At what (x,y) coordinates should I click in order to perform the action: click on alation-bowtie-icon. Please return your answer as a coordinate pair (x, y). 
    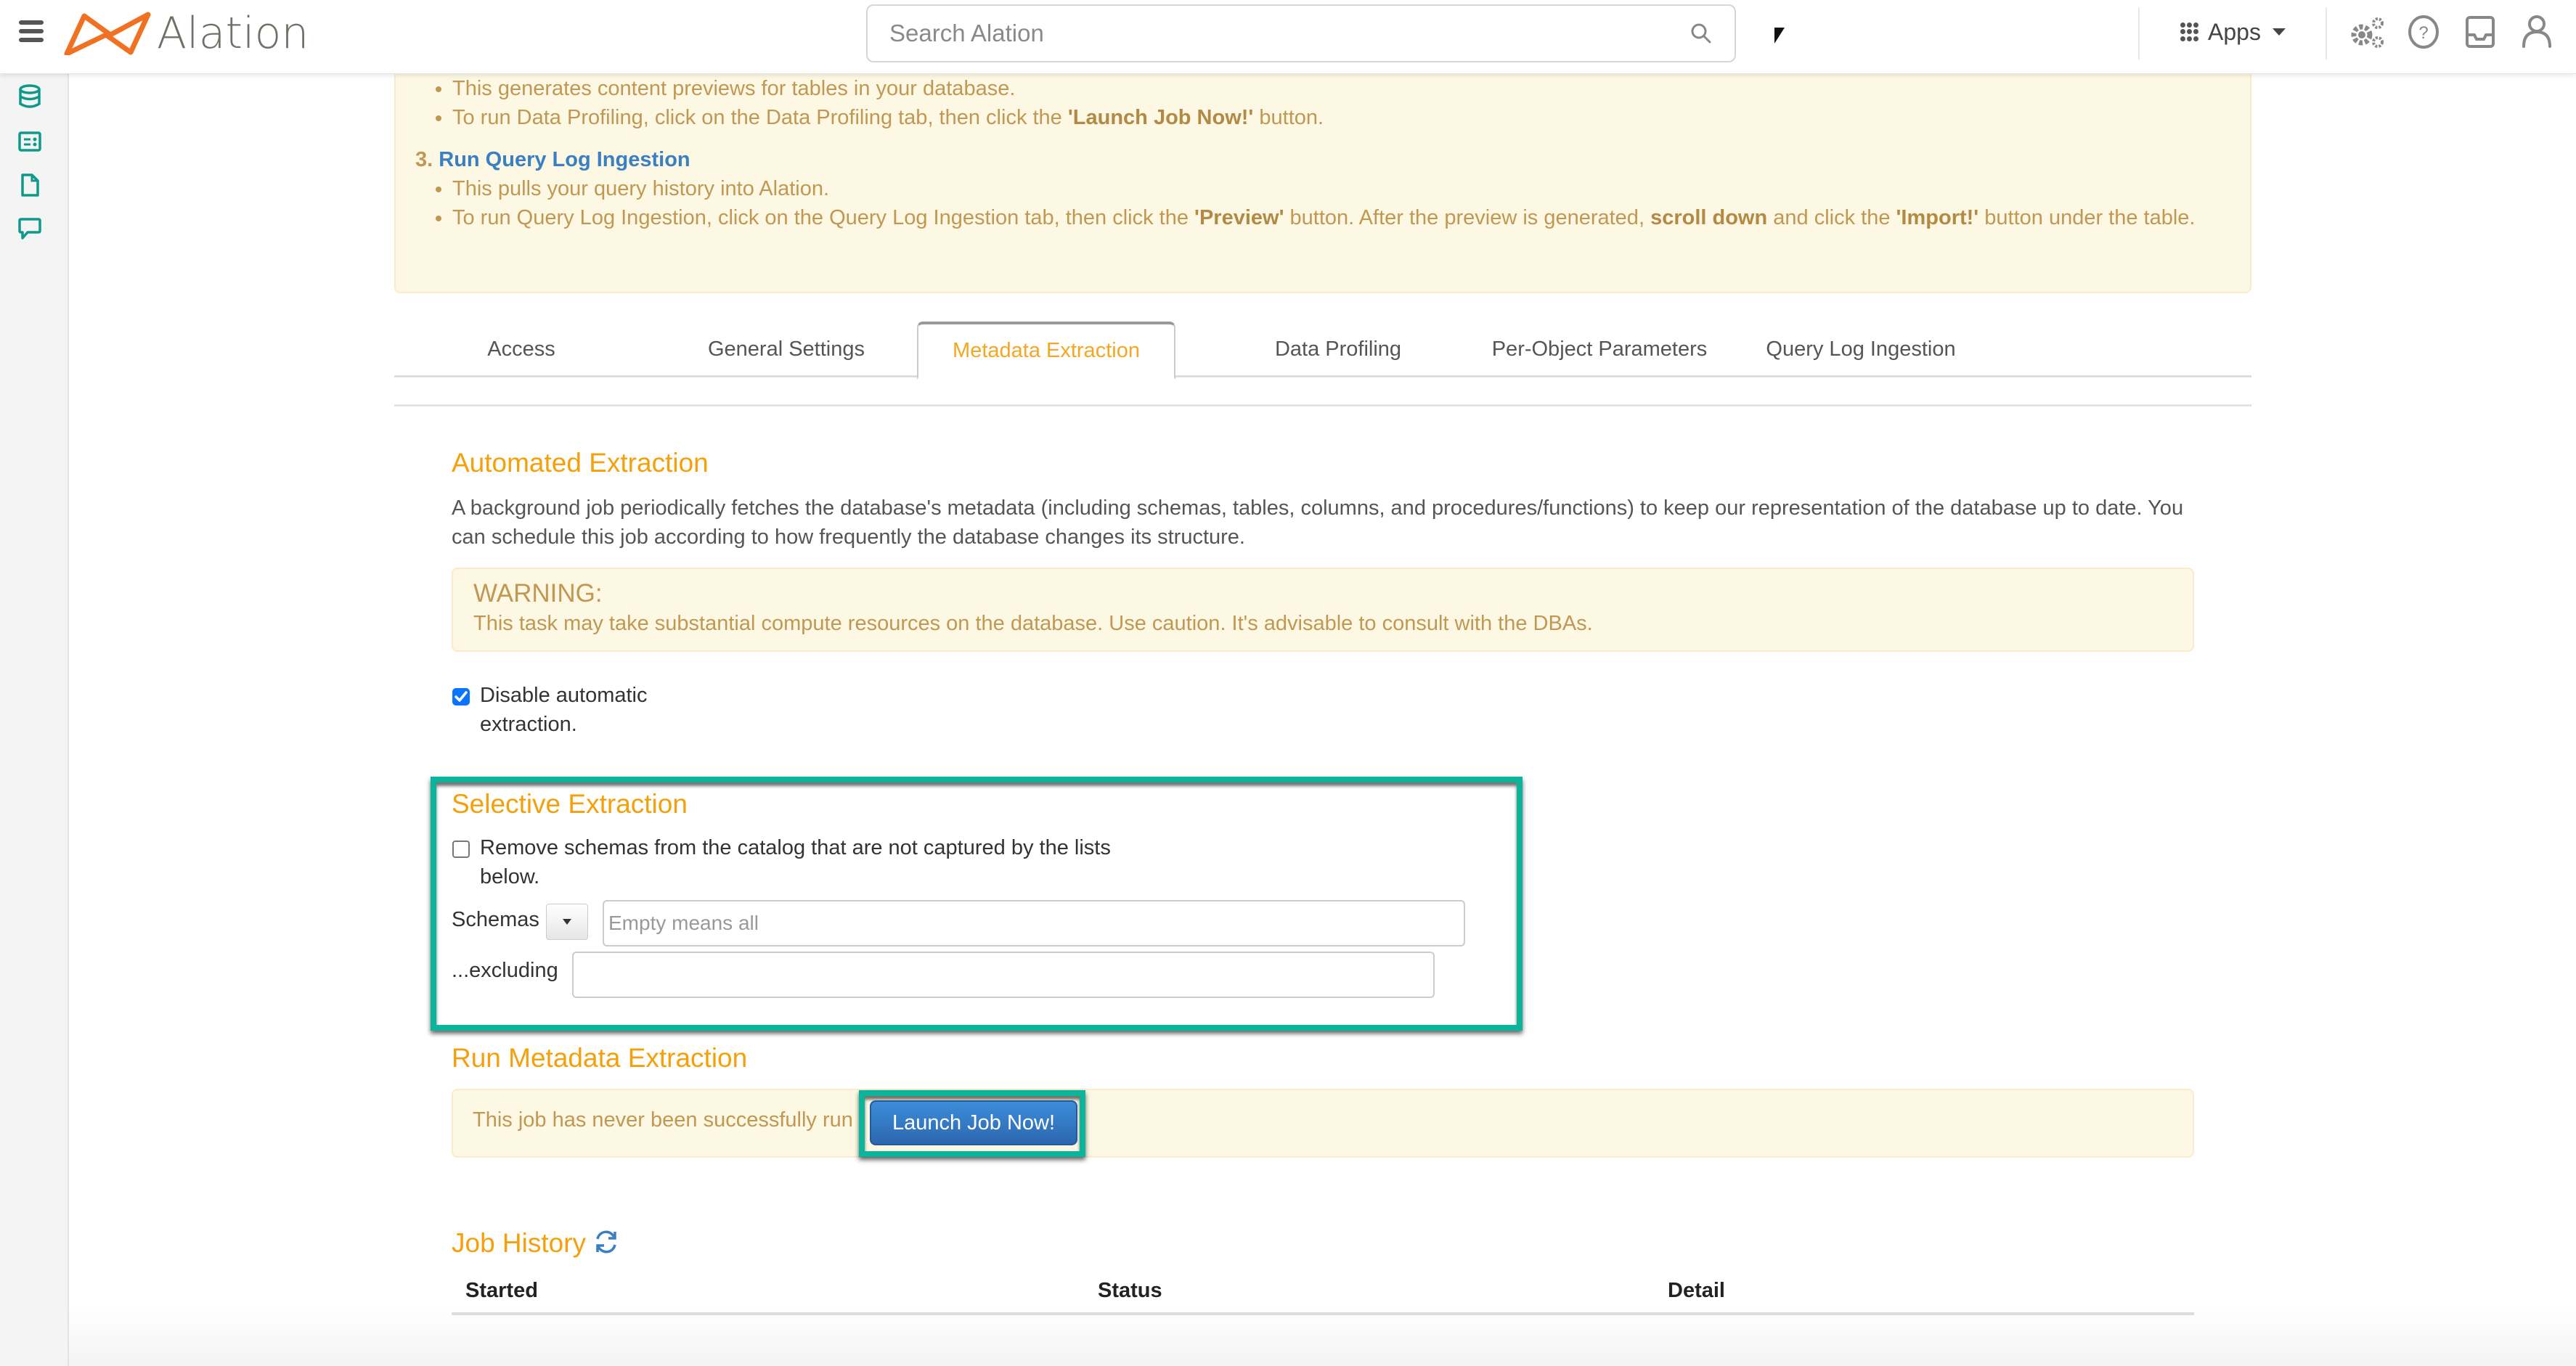
    Looking at the image, I should click on (107, 34).